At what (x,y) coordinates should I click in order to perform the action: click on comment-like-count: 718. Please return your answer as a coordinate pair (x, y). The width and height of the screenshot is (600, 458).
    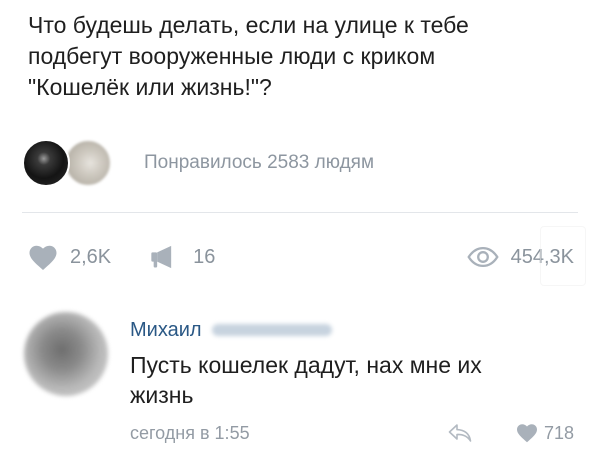
    Looking at the image, I should click on (558, 432).